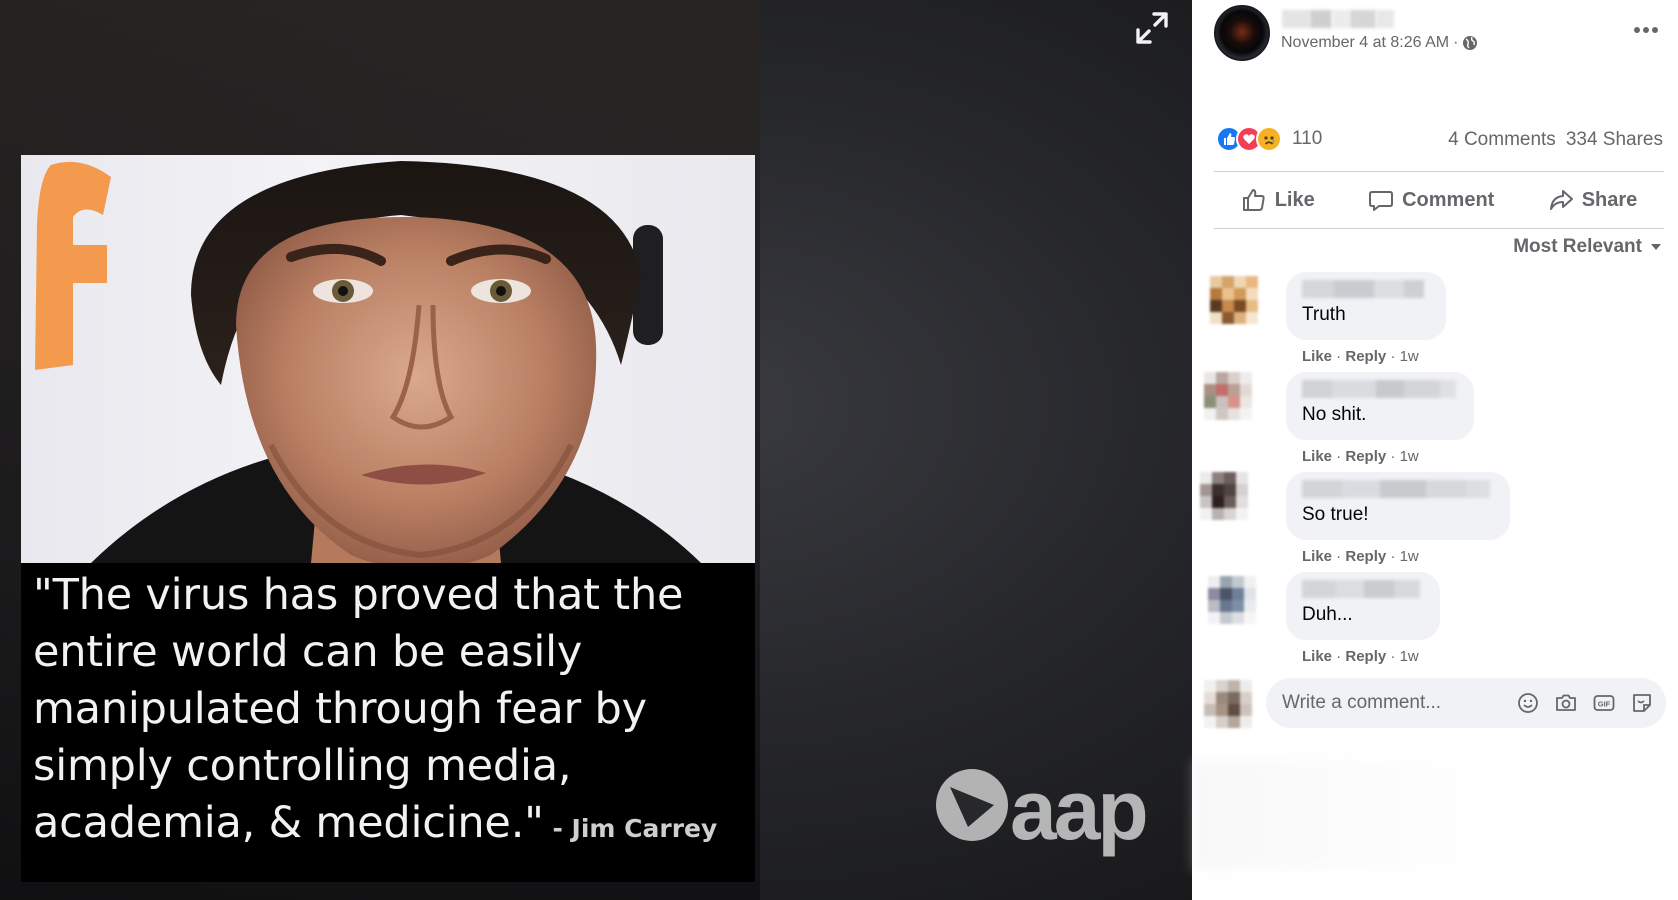 This screenshot has height=900, width=1678. I want to click on comment-bubble: So true!, so click(1398, 506).